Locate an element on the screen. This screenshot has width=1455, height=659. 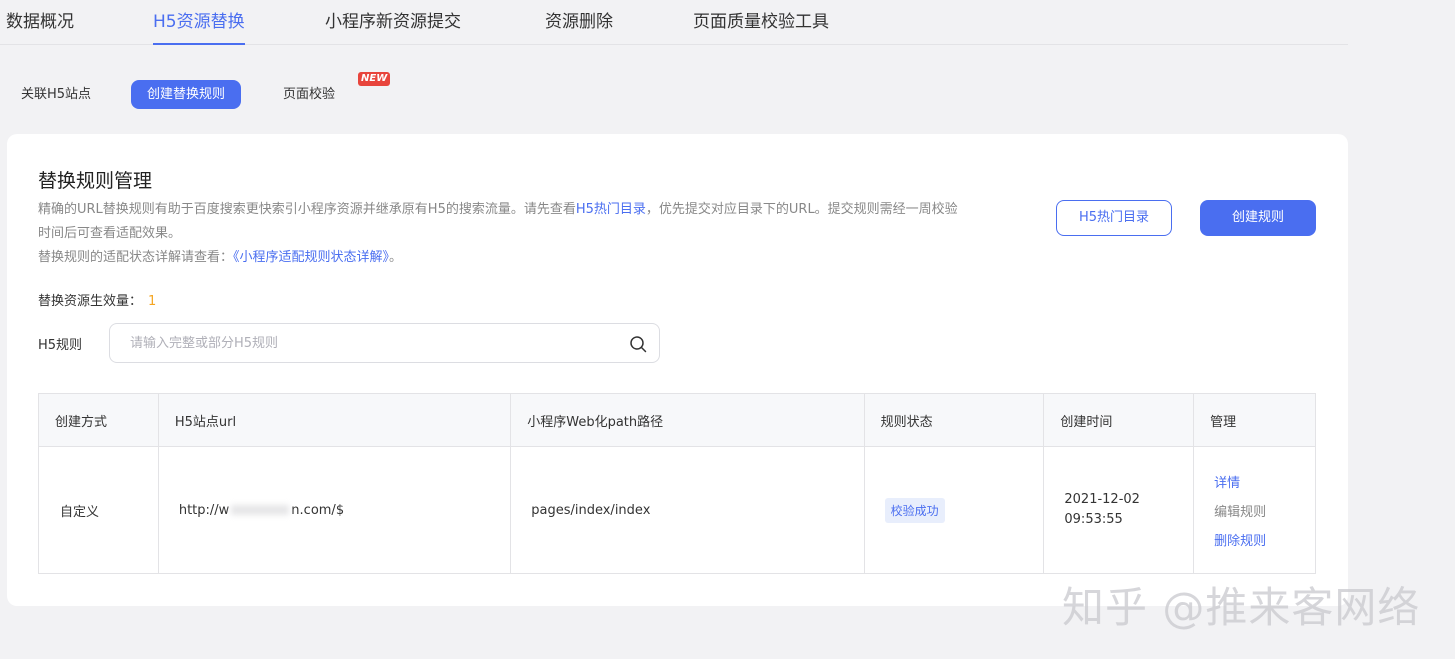
subtab-link-h5-site: 关联H5站点 is located at coordinates (56, 94).